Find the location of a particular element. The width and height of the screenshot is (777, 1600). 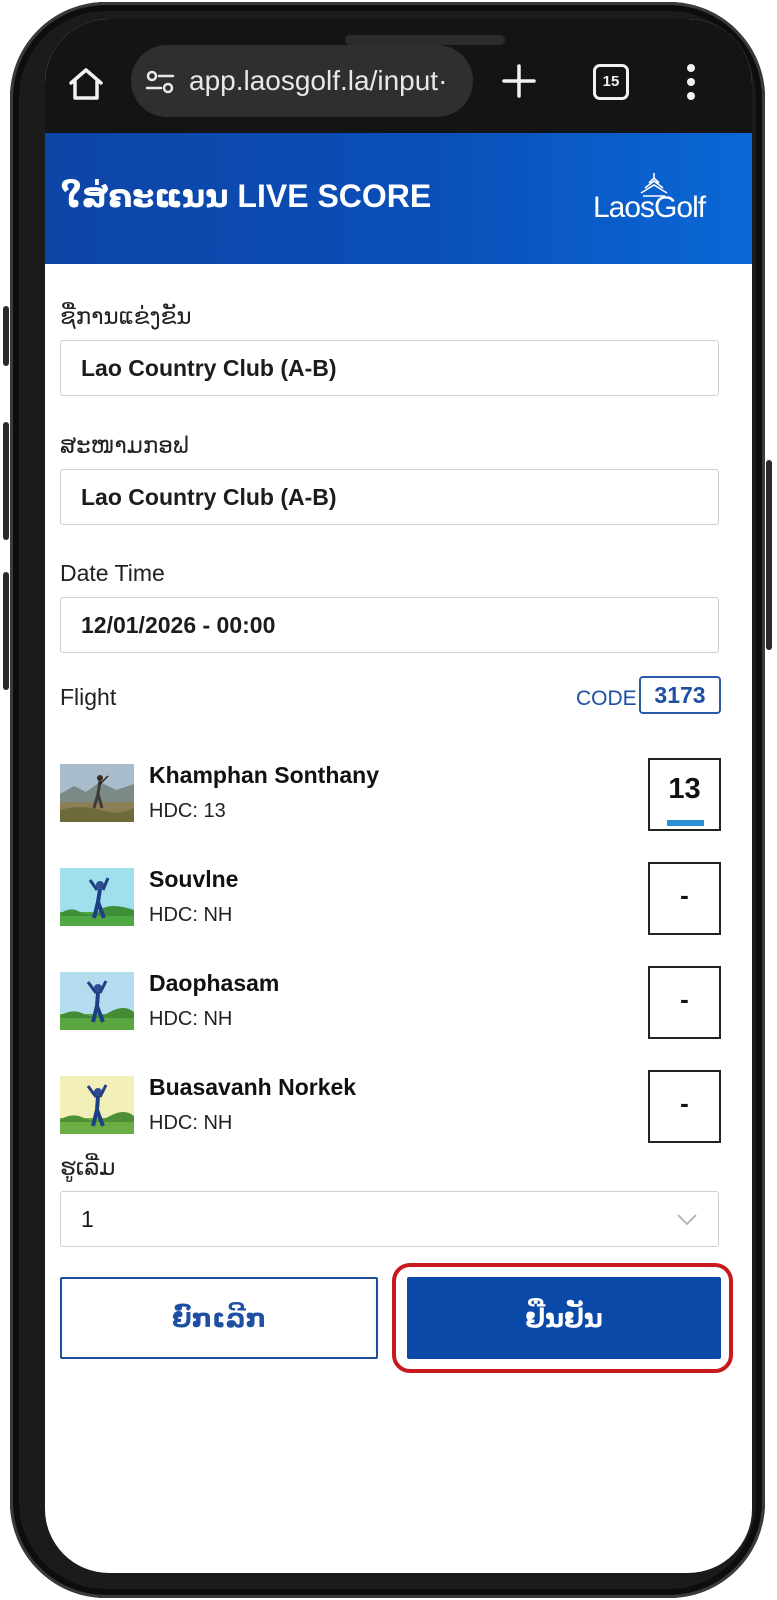

player-hdc: HDC: 13 is located at coordinates (187, 811).